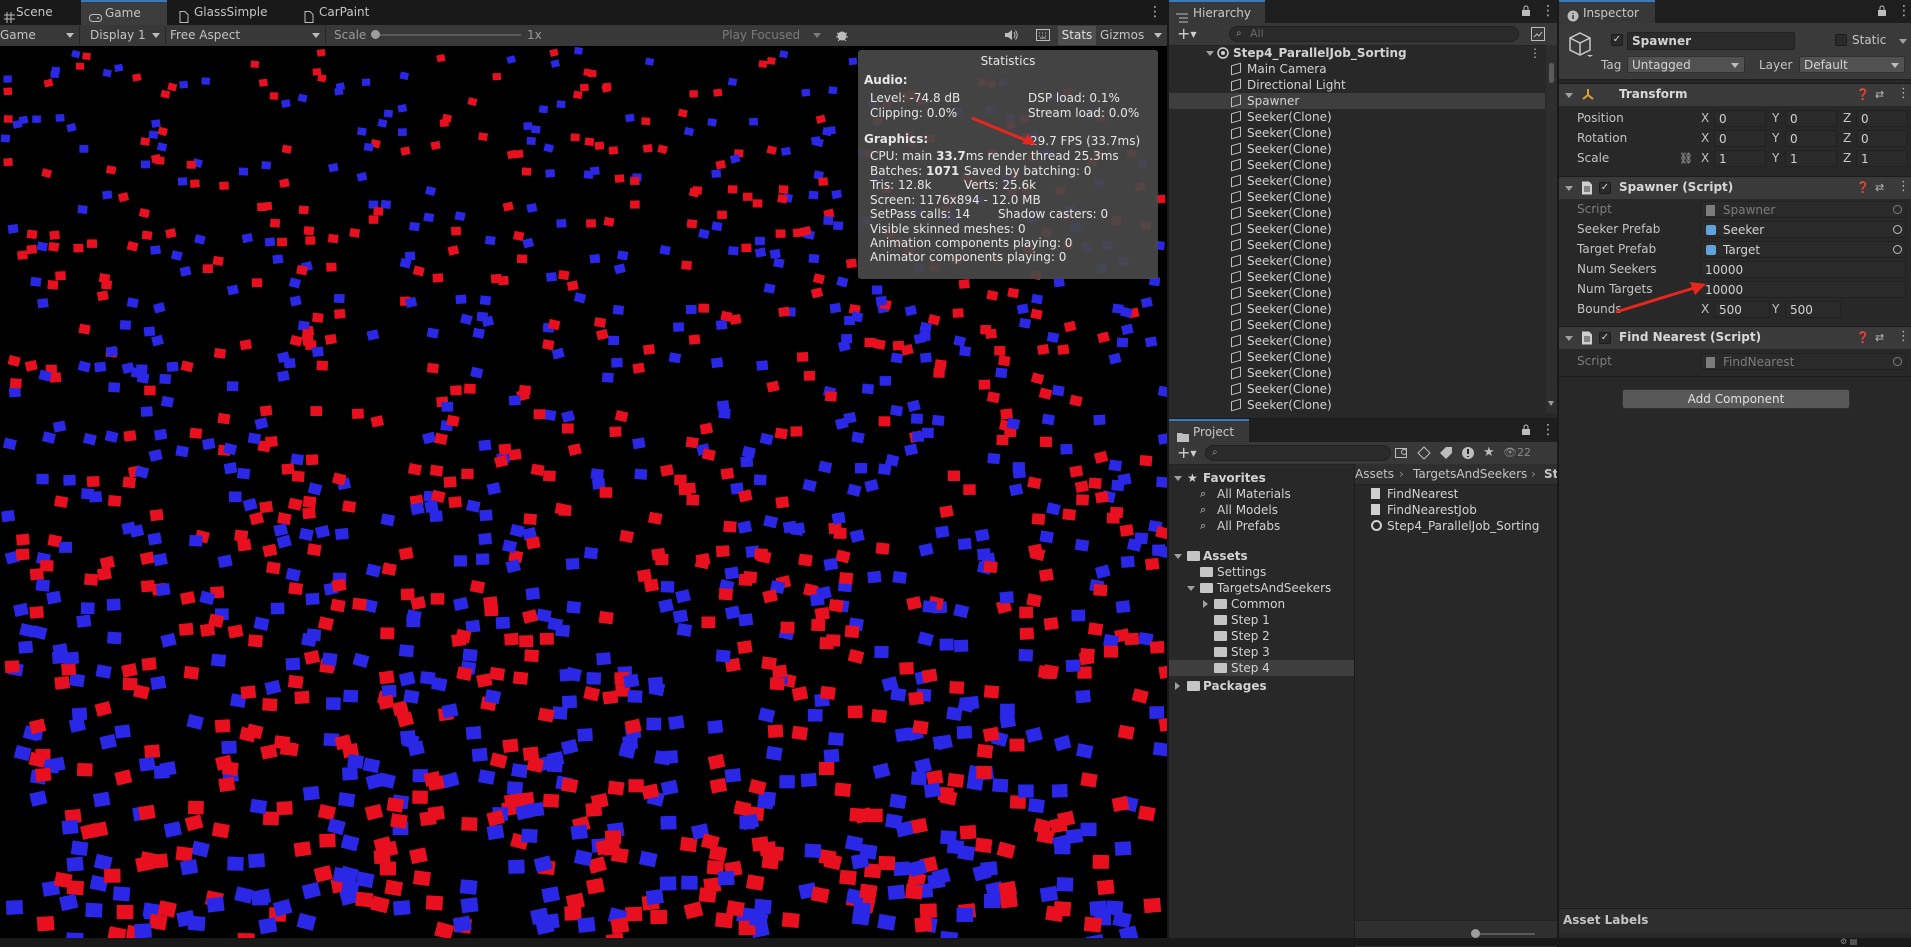  I want to click on play-mode-dropdown: Play Focused, so click(772, 35).